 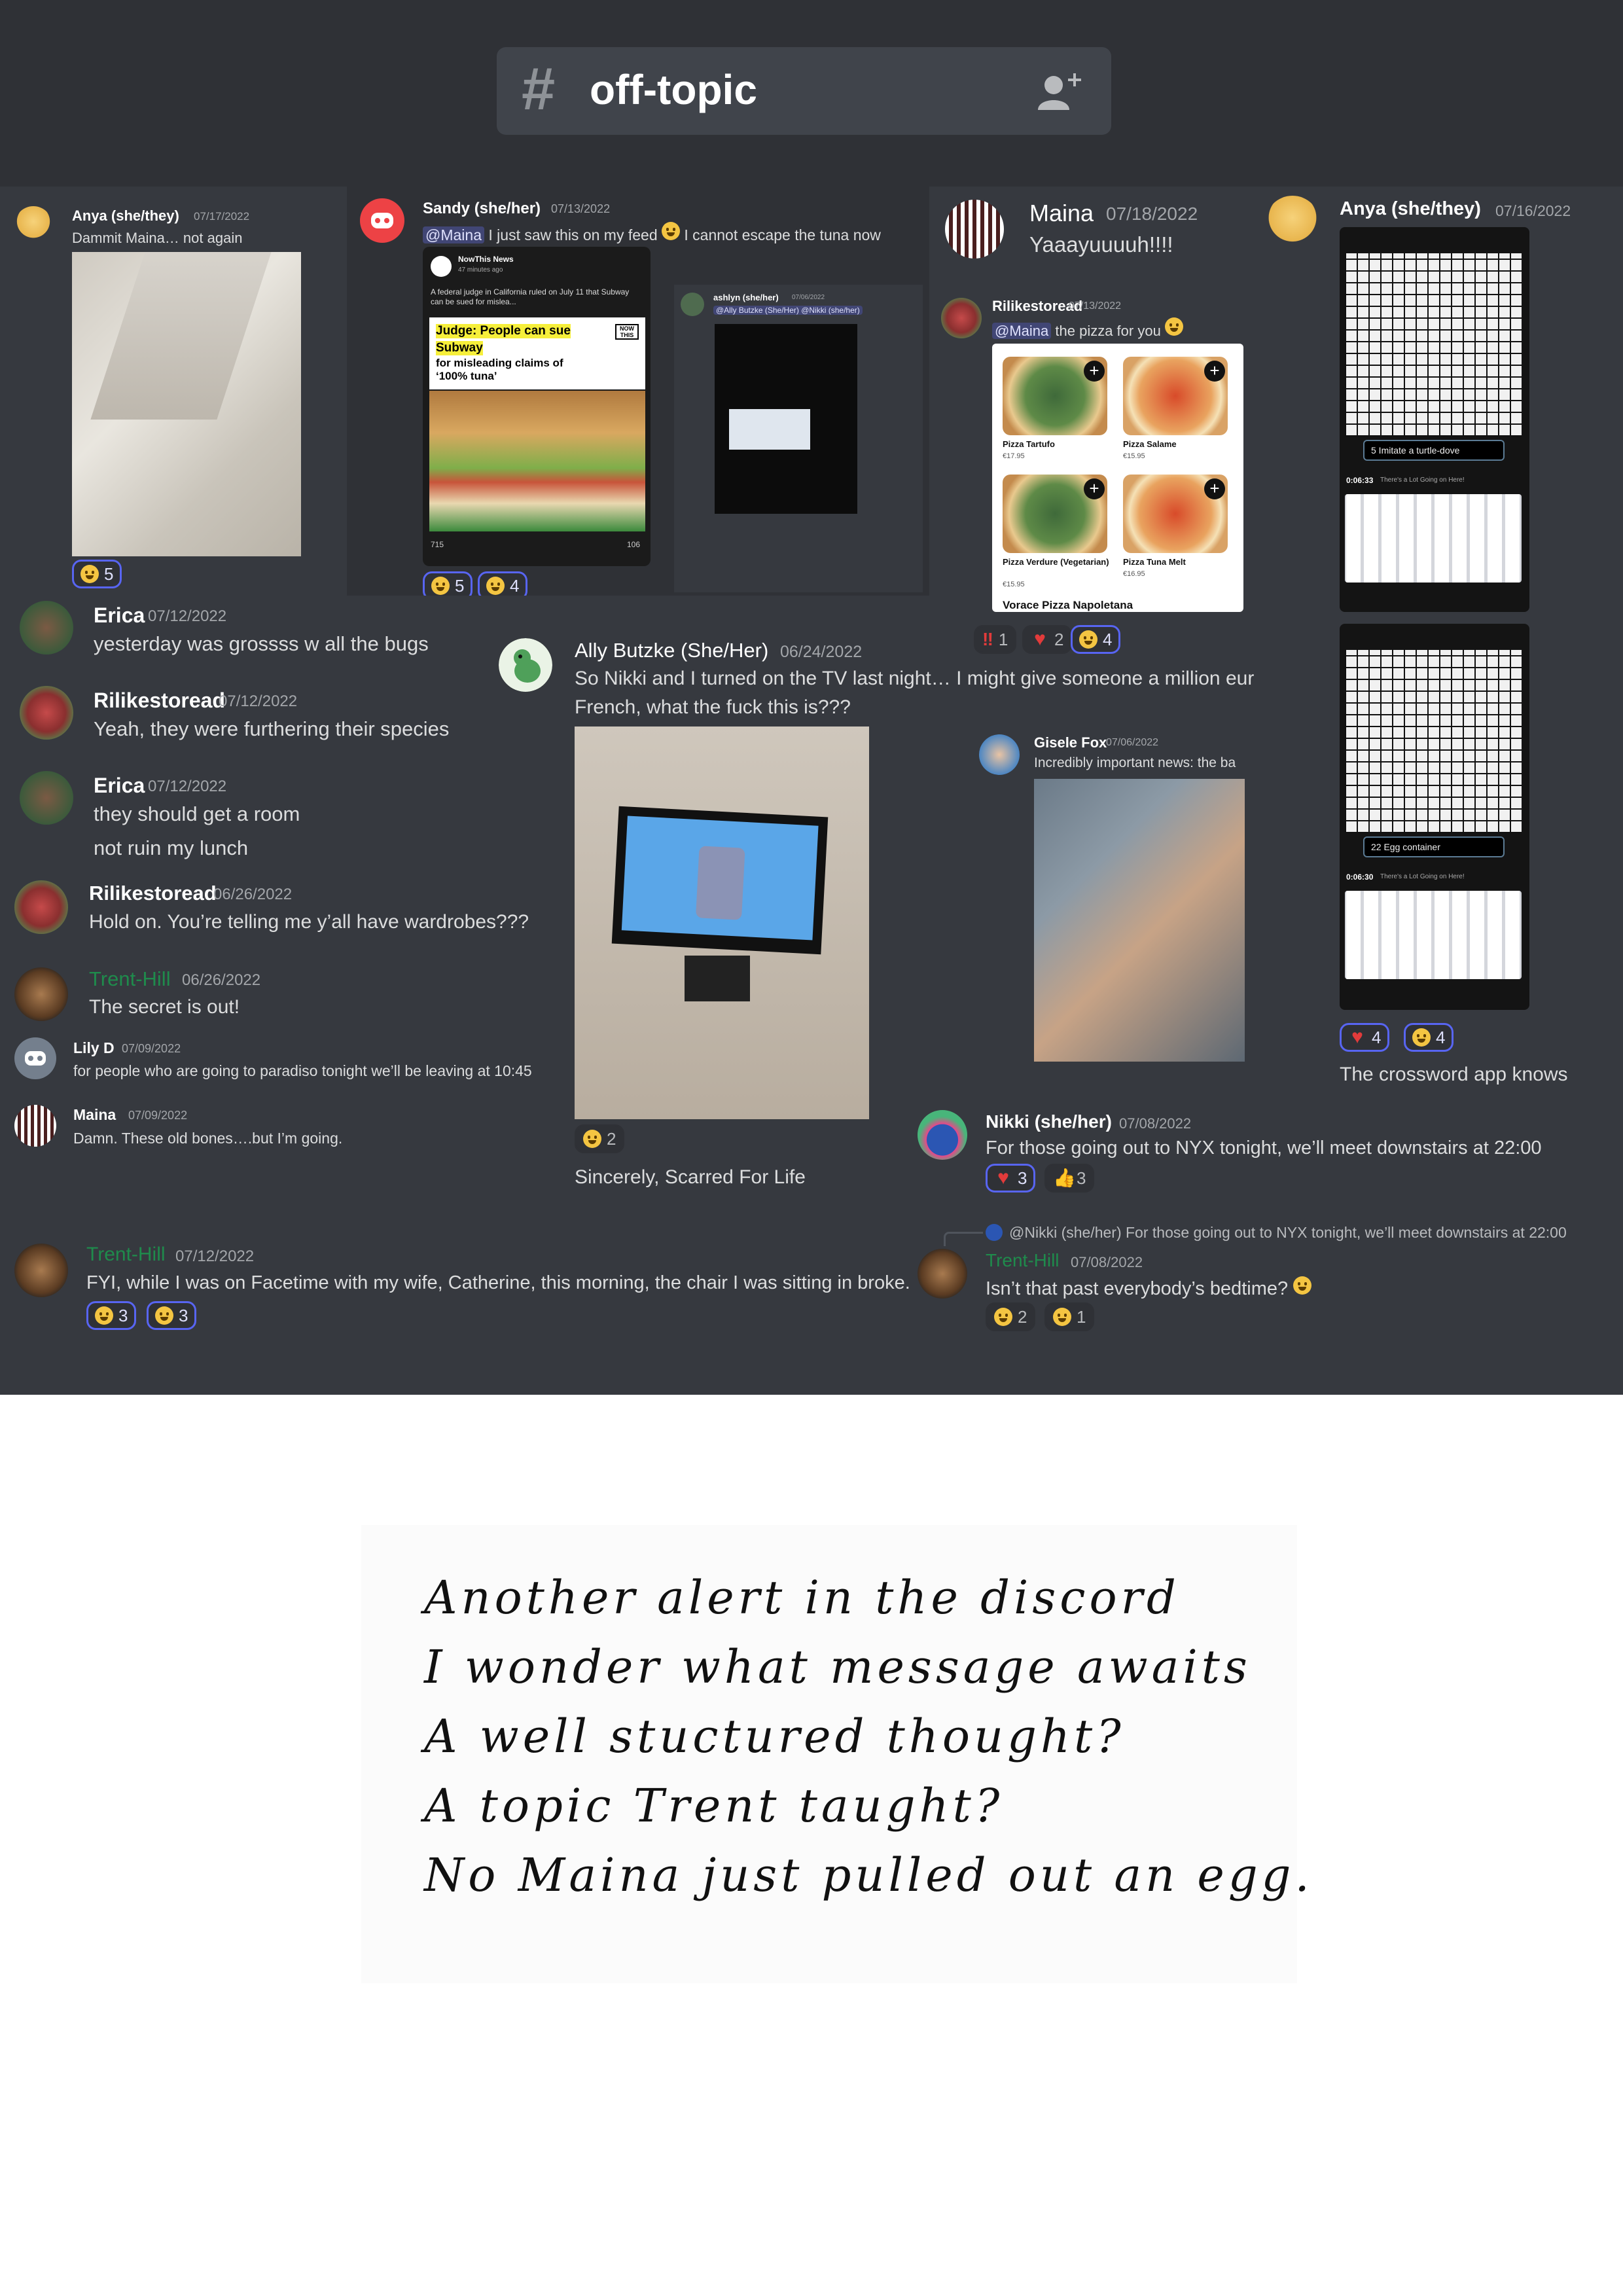 What do you see at coordinates (221, 980) in the screenshot?
I see `timestamp: 06/26/2022` at bounding box center [221, 980].